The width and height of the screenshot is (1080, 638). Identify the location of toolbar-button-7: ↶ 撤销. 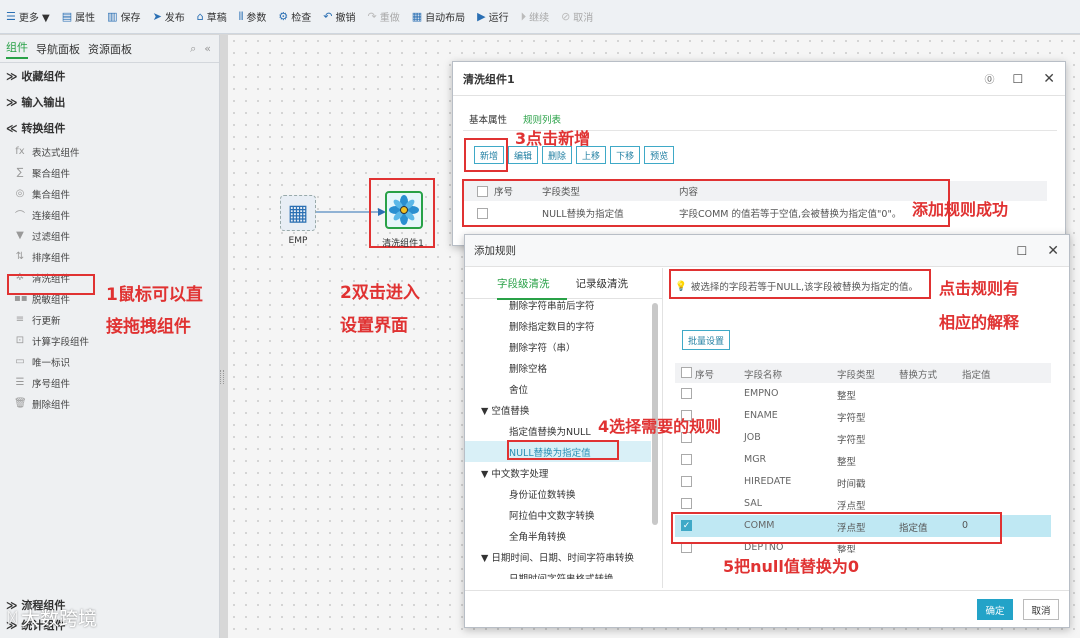
(339, 16).